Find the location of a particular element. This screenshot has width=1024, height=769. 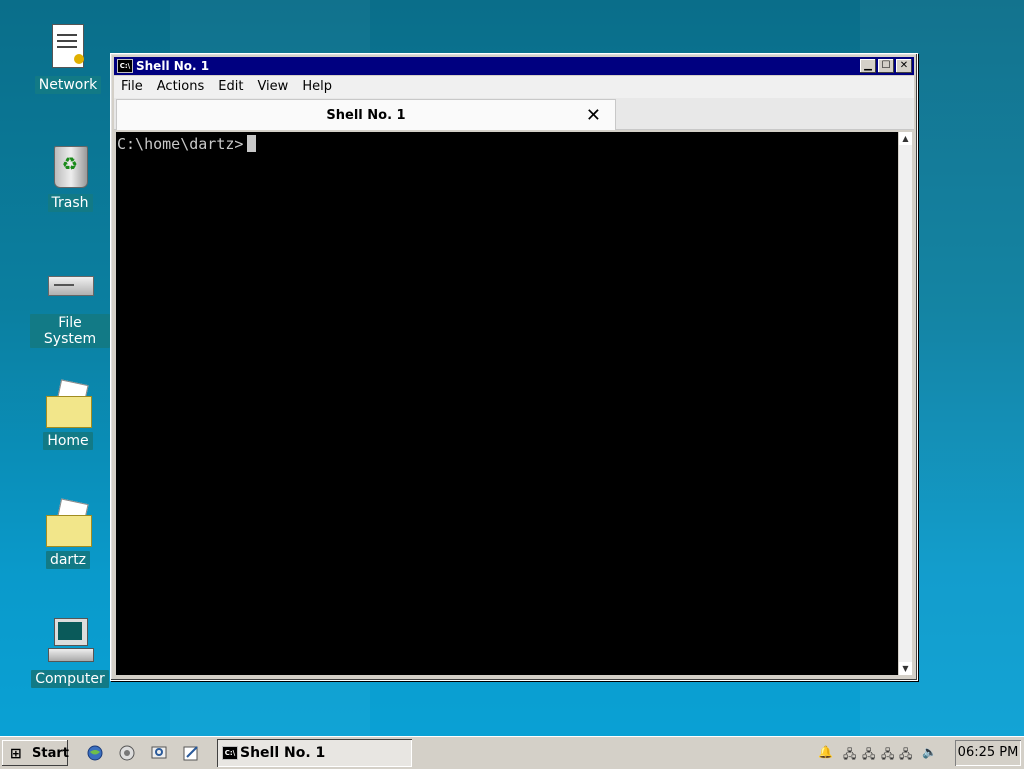

scroll-up-arrow-icon: ▲ is located at coordinates (905, 138).